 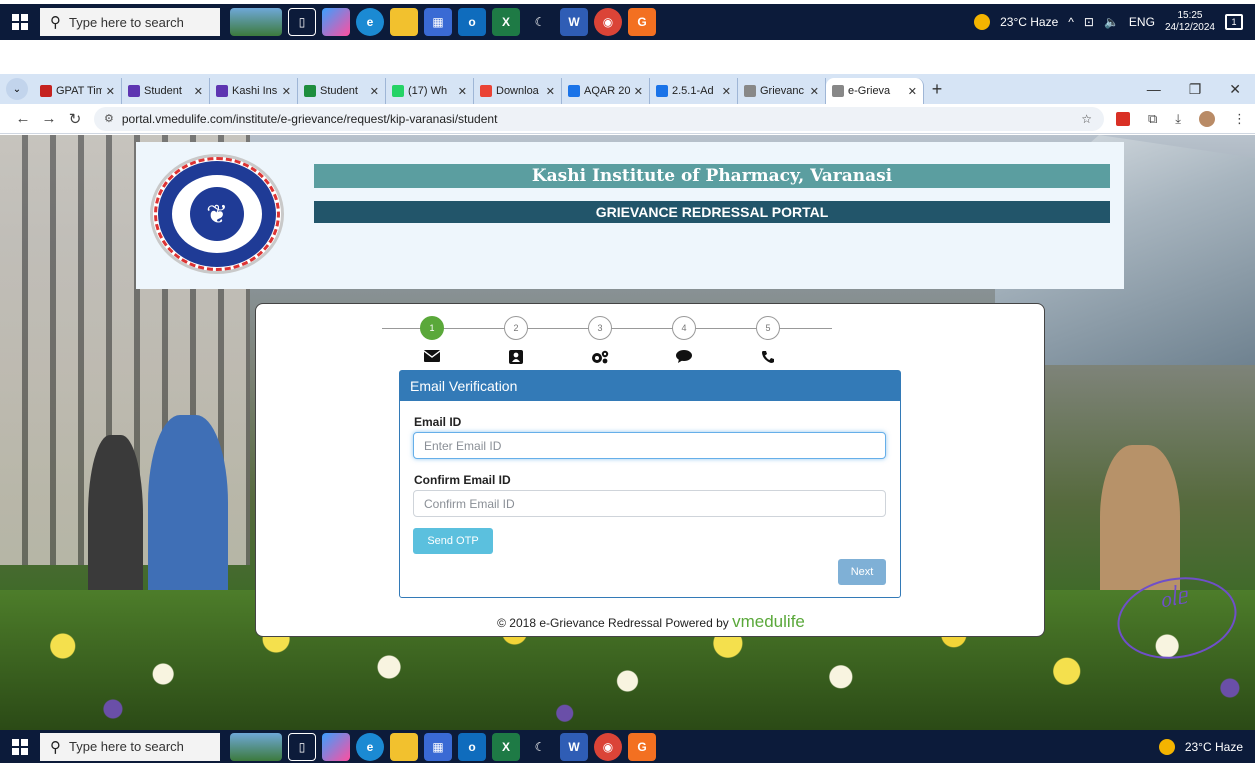 I want to click on email-input, so click(x=649, y=445).